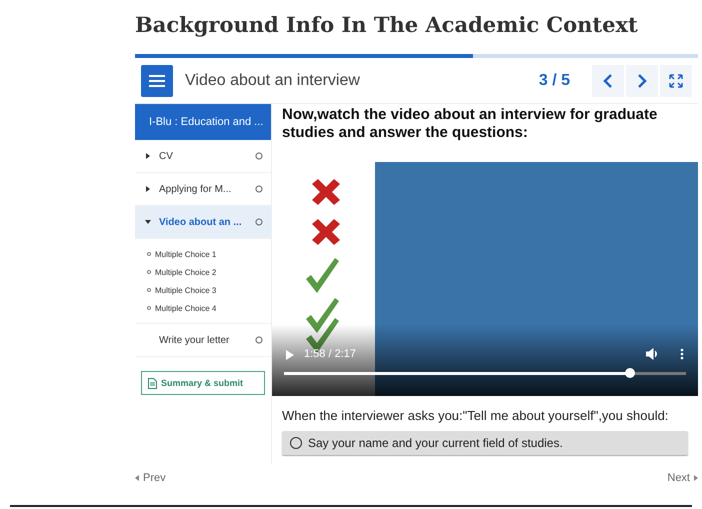 The width and height of the screenshot is (702, 509). Describe the element at coordinates (203, 290) in the screenshot. I see `sidebar-subitem: Multiple Choice 3` at that location.